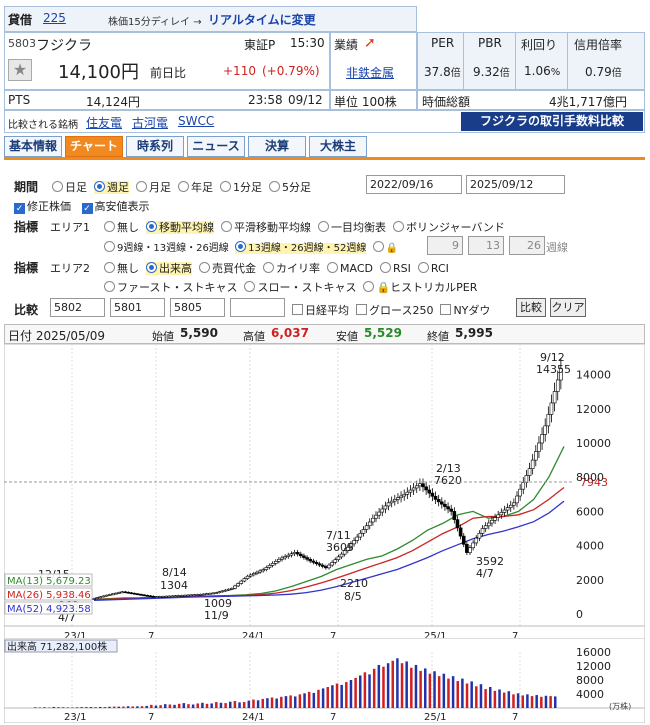  What do you see at coordinates (155, 146) in the screenshot?
I see `tab-timeseries: 時系列` at bounding box center [155, 146].